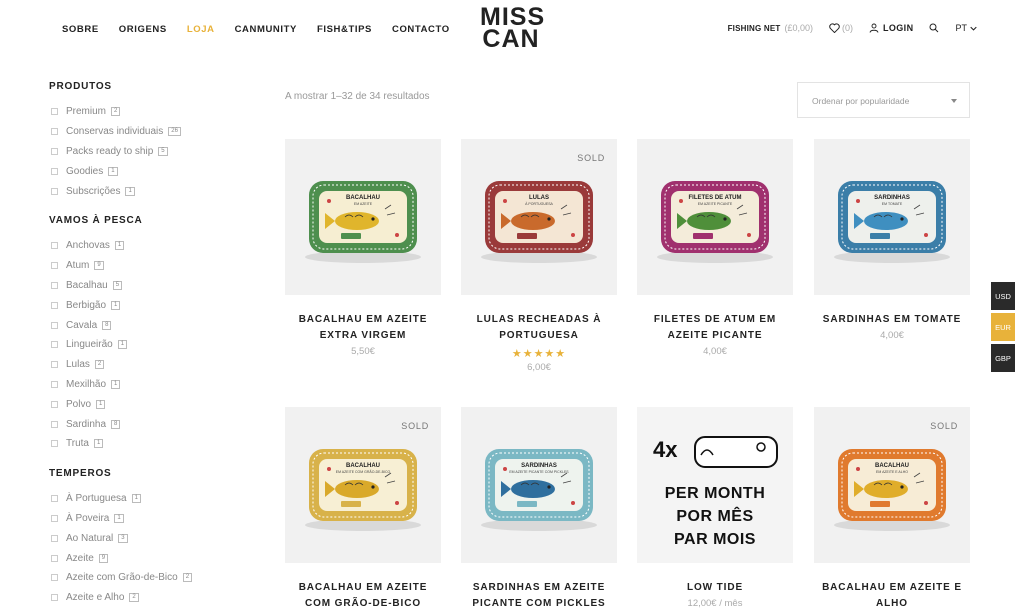  Describe the element at coordinates (1003, 358) in the screenshot. I see `currency-tab-gbp: GBP` at that location.